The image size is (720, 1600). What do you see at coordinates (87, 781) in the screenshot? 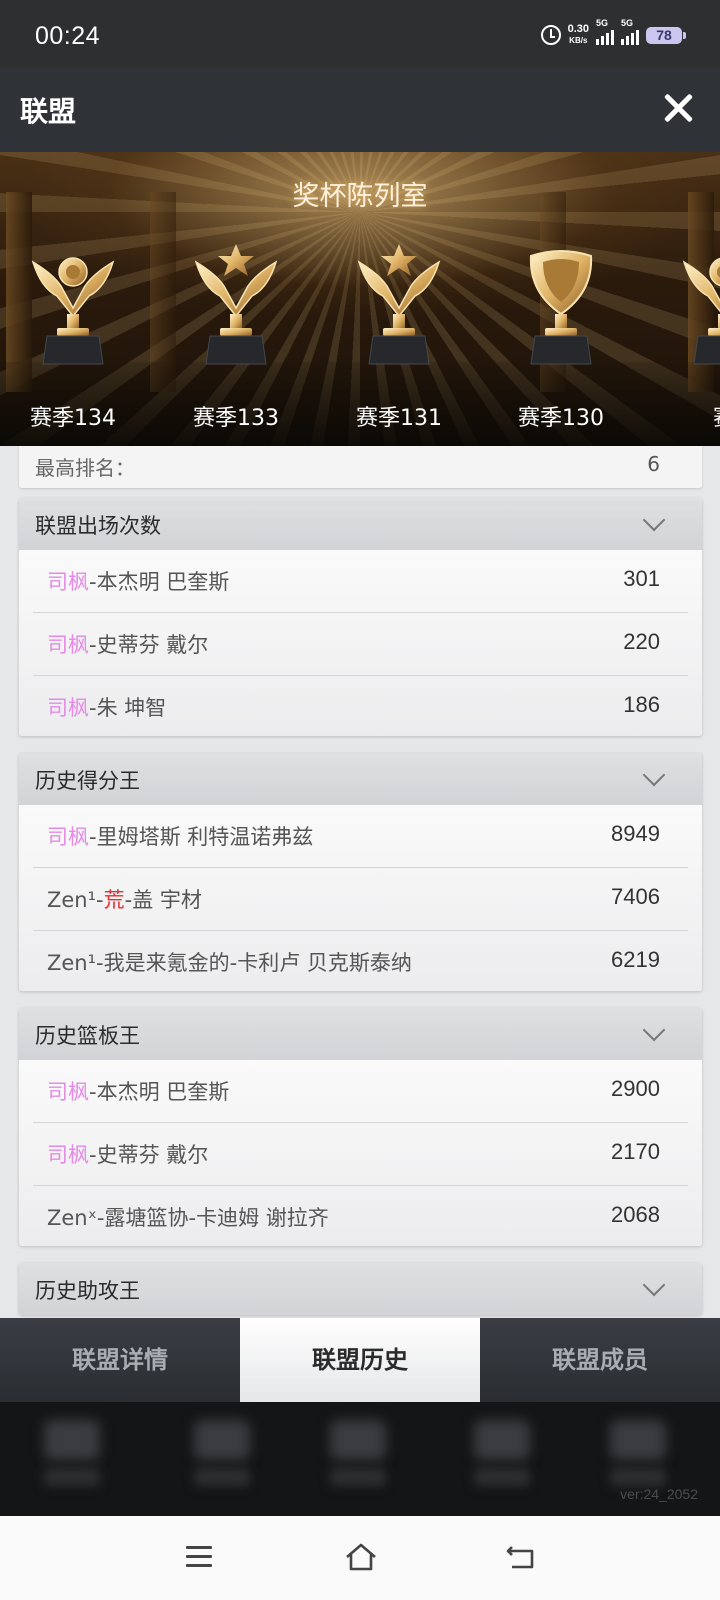
I see `section-title: 历史得分王` at bounding box center [87, 781].